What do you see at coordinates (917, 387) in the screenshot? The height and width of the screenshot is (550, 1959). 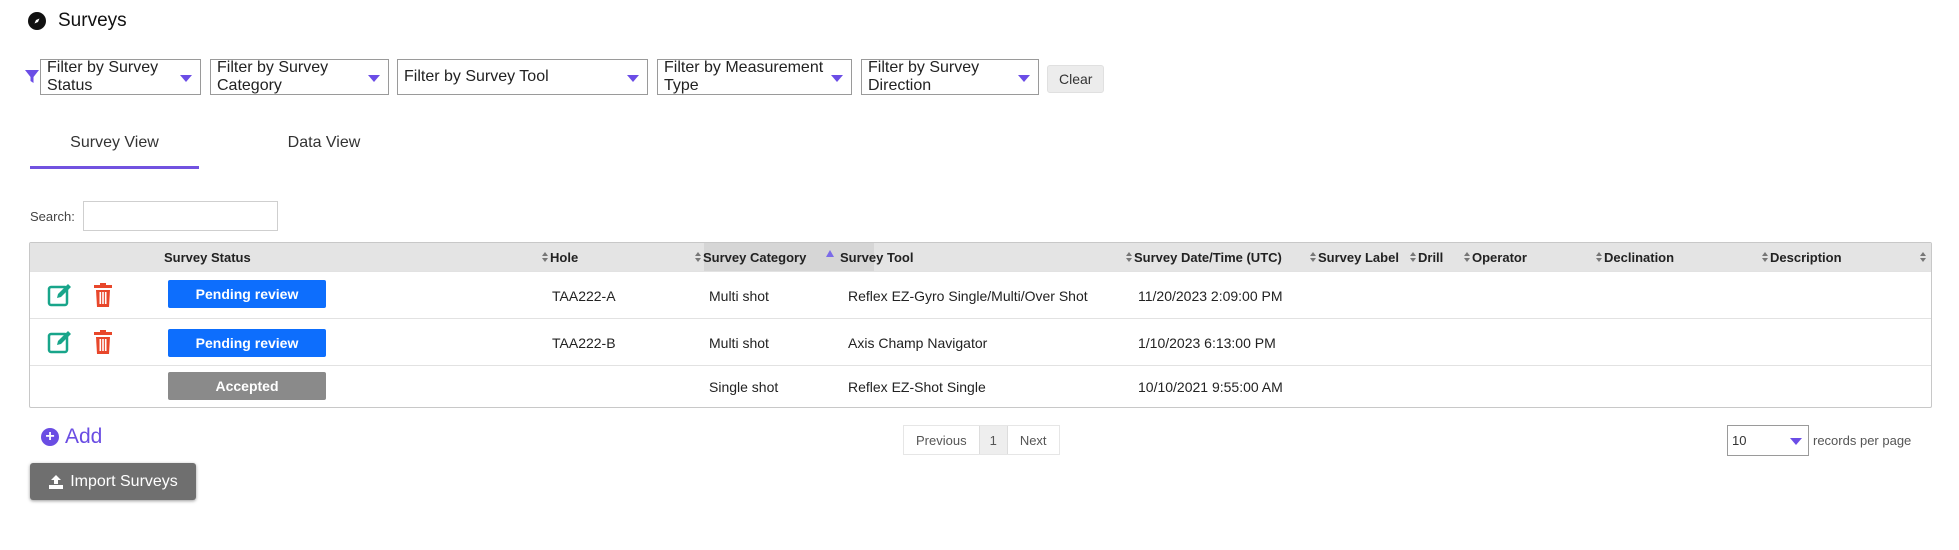 I see `tool-cell: Reflex EZ-Shot Single` at bounding box center [917, 387].